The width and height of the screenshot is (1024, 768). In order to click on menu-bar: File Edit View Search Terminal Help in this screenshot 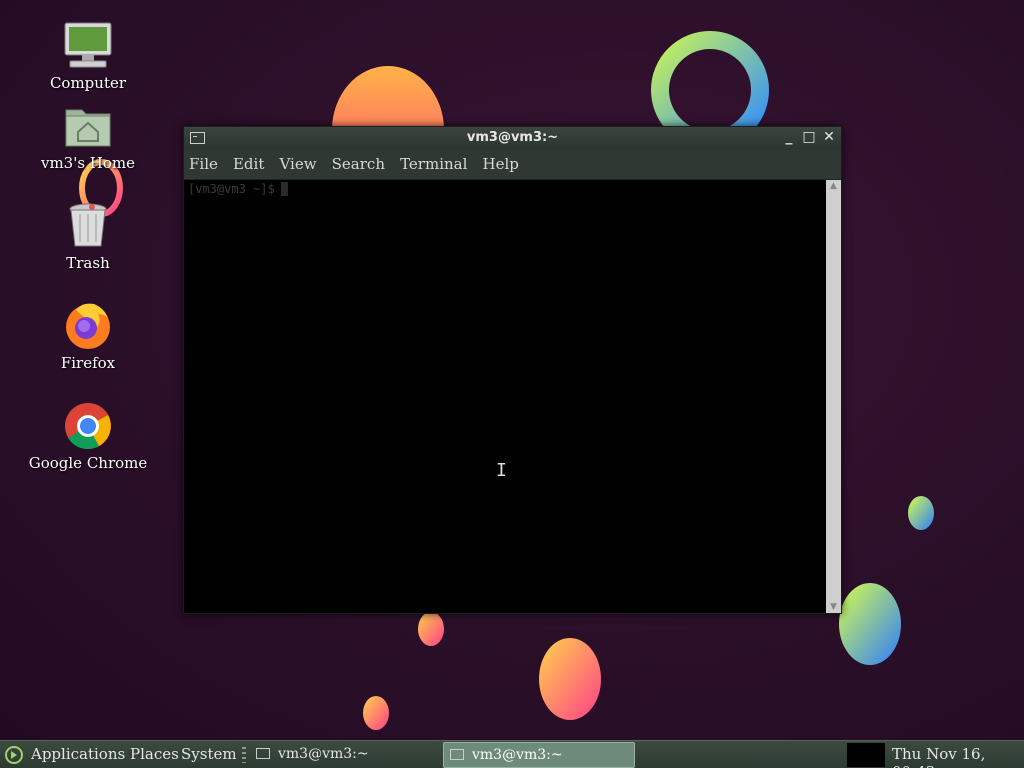, I will do `click(512, 164)`.